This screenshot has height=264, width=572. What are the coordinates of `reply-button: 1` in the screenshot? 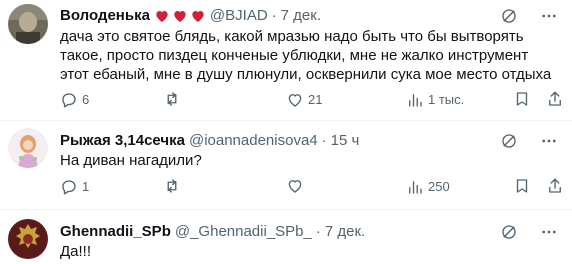 It's located at (74, 187).